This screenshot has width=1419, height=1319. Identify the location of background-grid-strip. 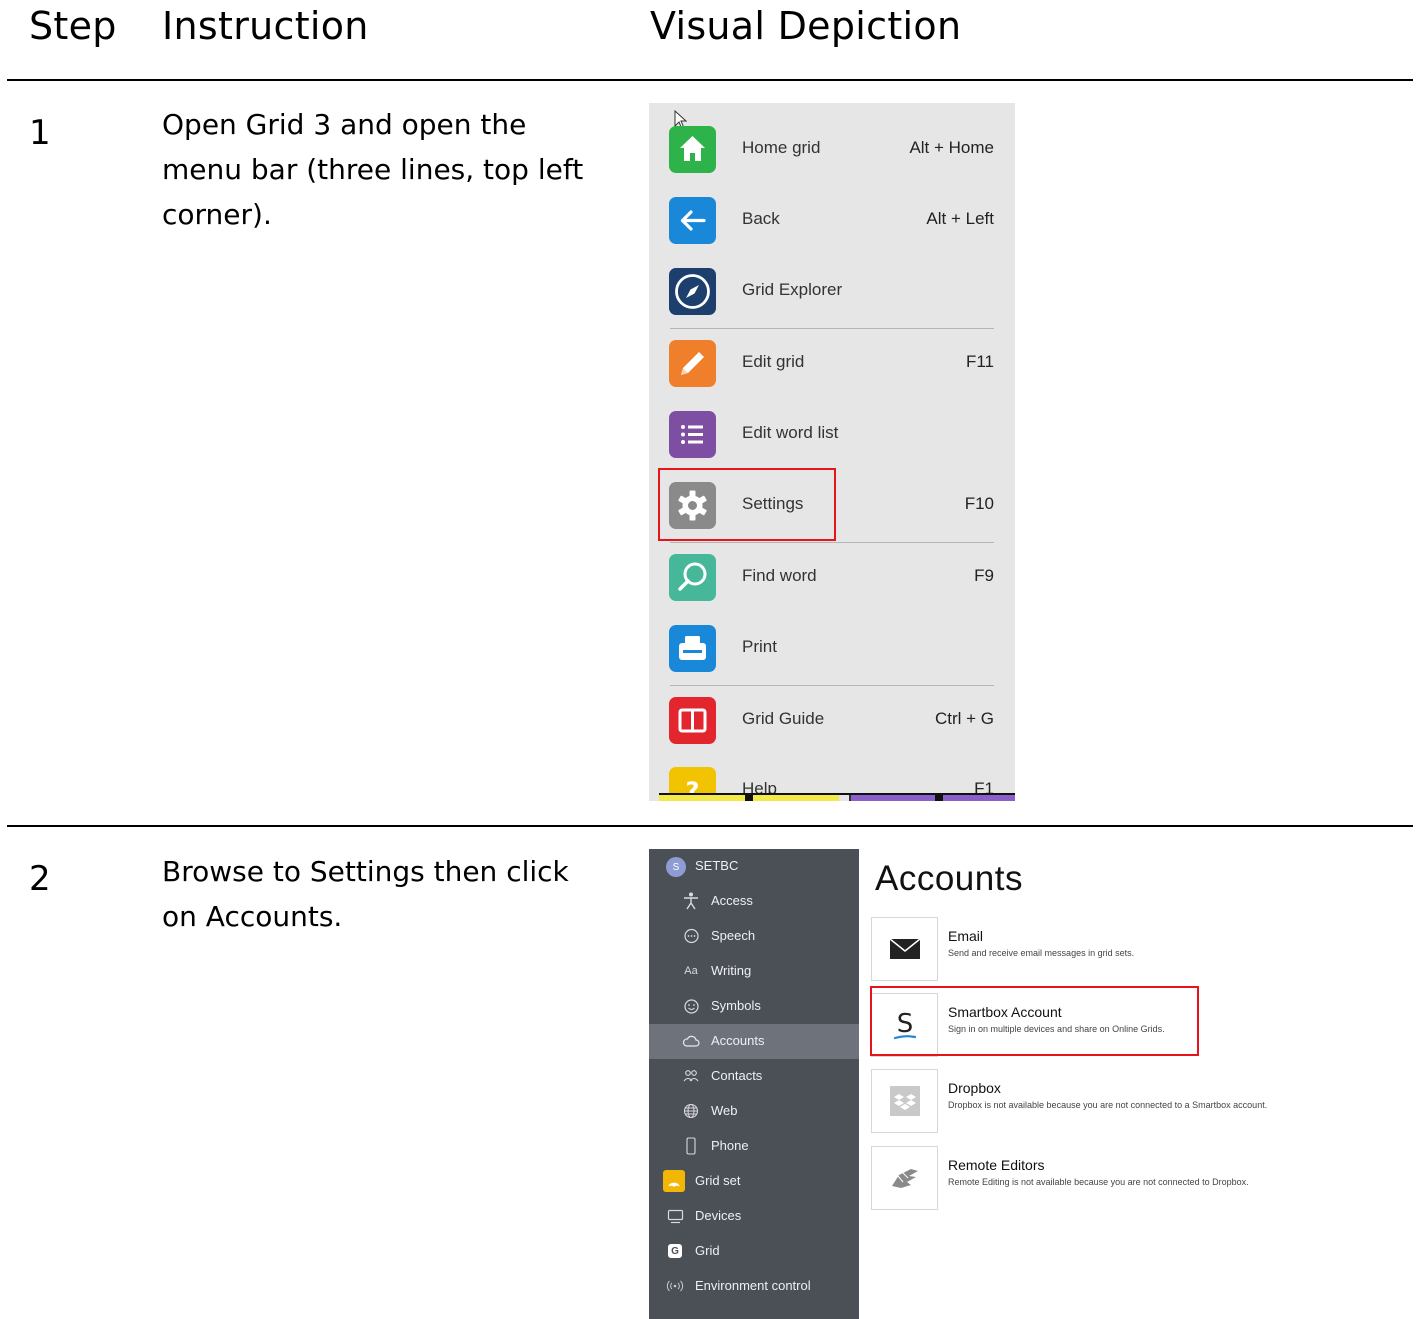
(837, 797).